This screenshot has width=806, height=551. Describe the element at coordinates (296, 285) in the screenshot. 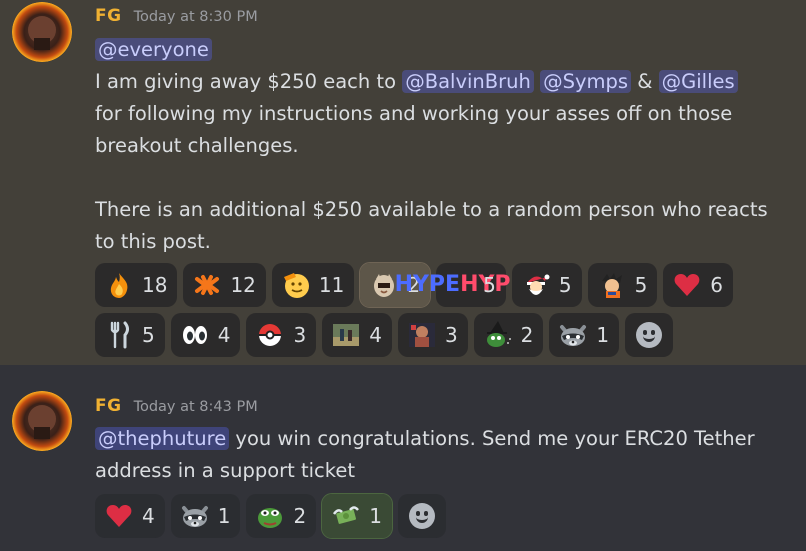

I see `saluting-face-emoji-icon` at that location.